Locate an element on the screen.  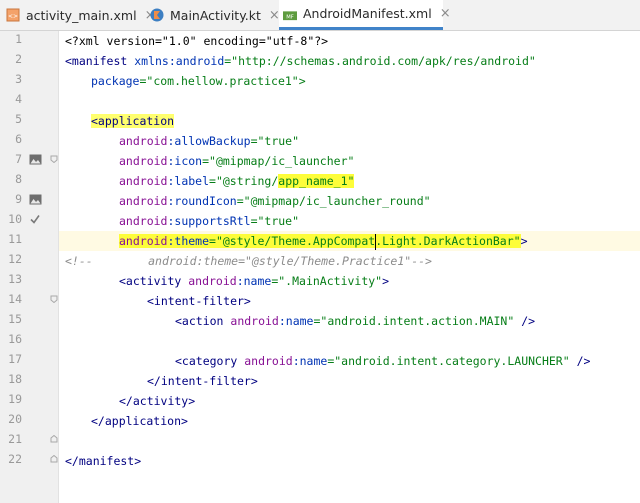
svg-text: MF is located at coordinates (290, 17).